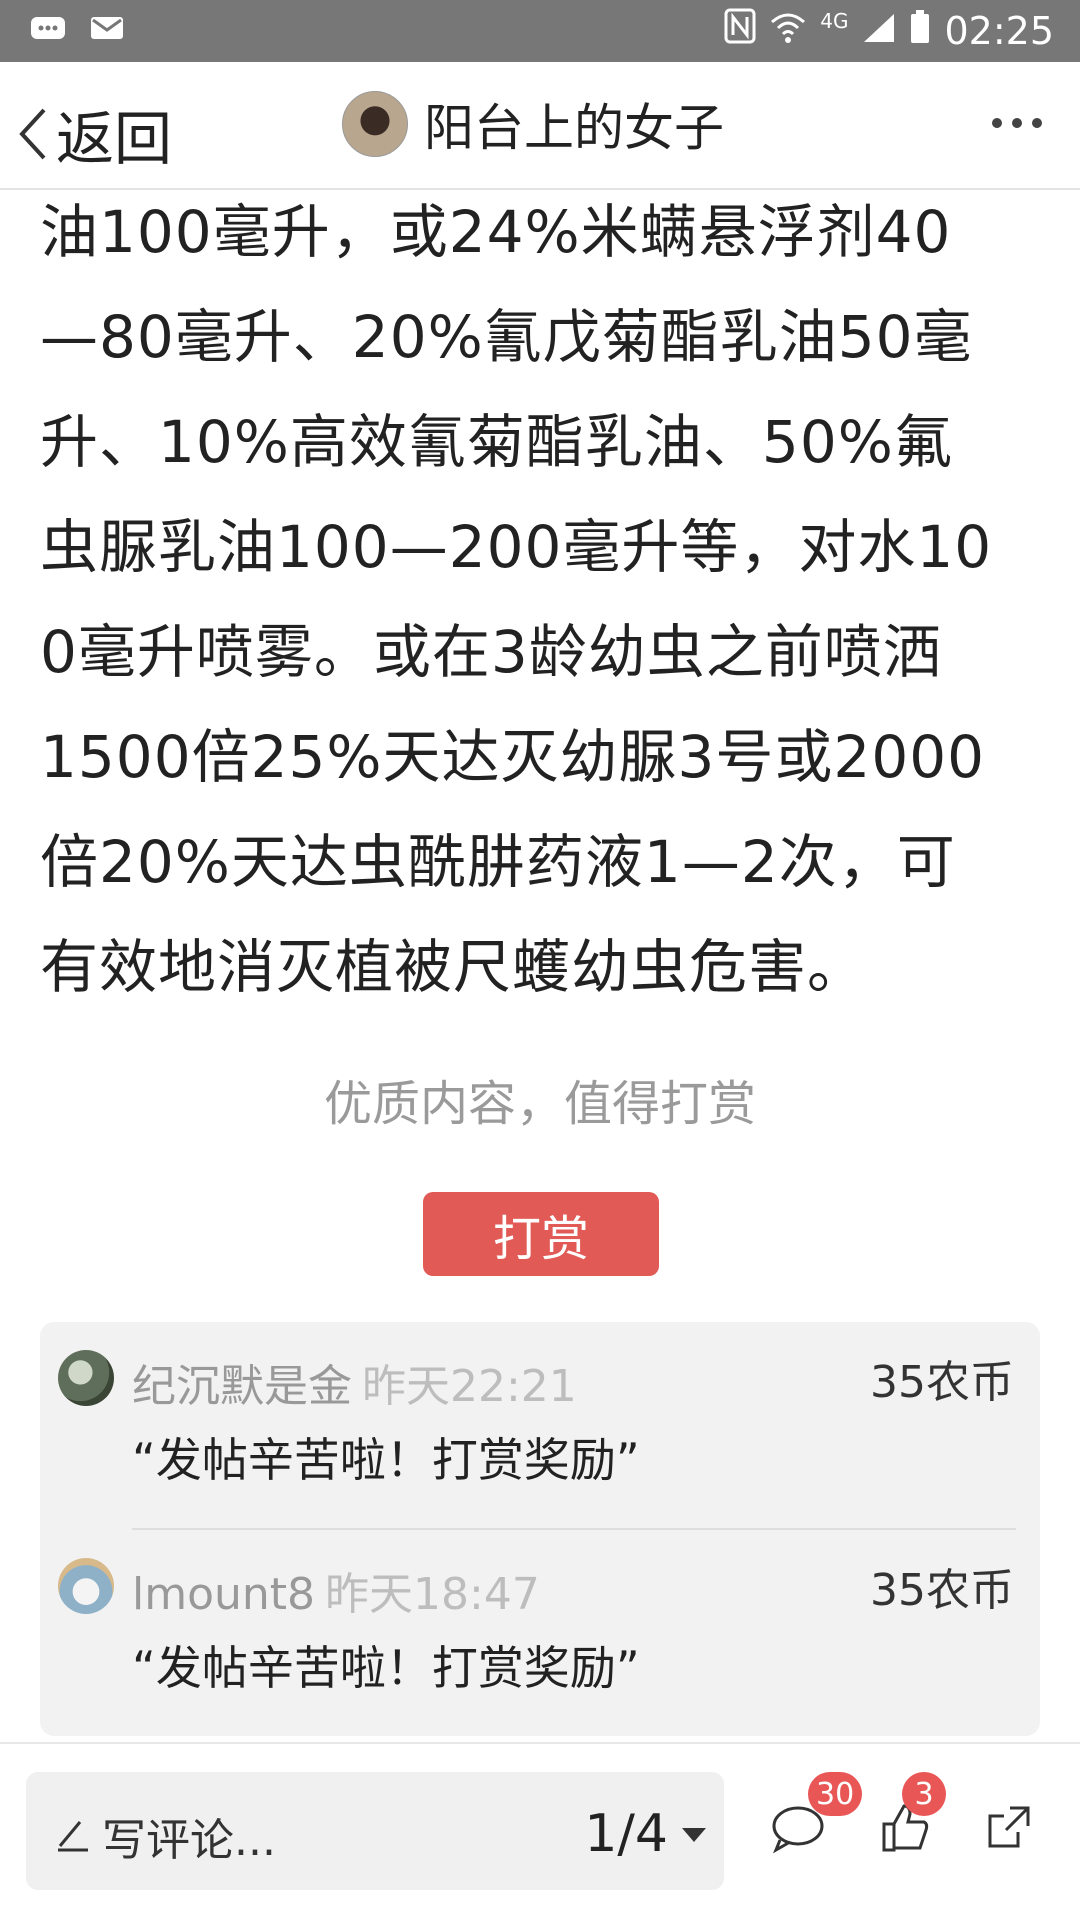  Describe the element at coordinates (540, 1426) in the screenshot. I see `list-item: 纪沉默是金 昨天22:21 35农币 “发帖辛苦啦！打赏奖励”` at that location.